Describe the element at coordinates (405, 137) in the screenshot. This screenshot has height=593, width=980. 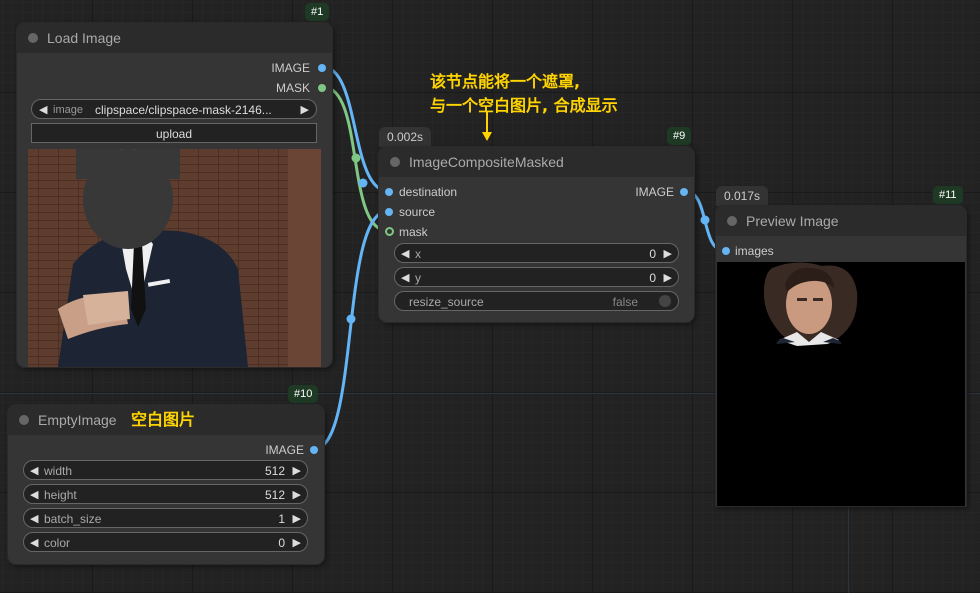
I see `execution-time-badge: 0.002s` at that location.